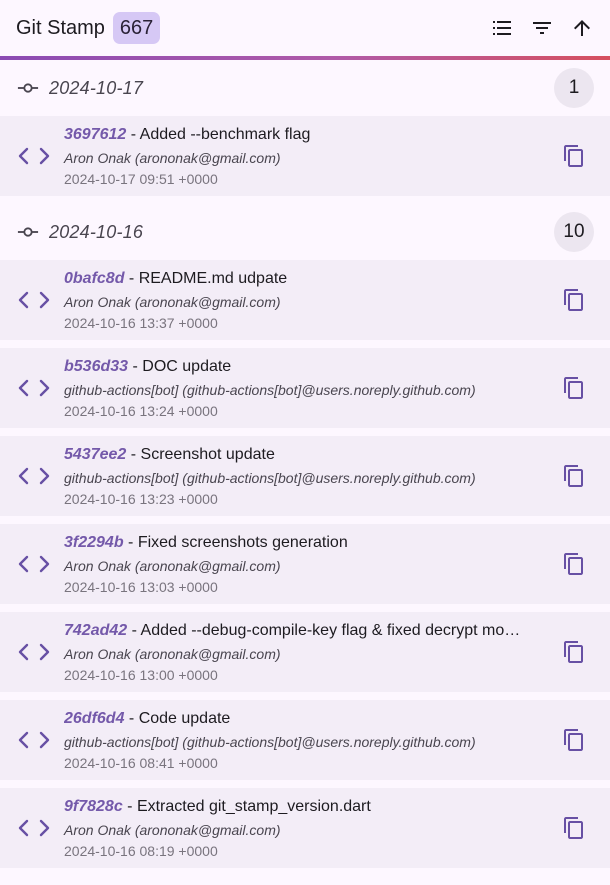 The image size is (610, 885). What do you see at coordinates (305, 88) in the screenshot?
I see `date-group-header: 2024-10-17 1` at bounding box center [305, 88].